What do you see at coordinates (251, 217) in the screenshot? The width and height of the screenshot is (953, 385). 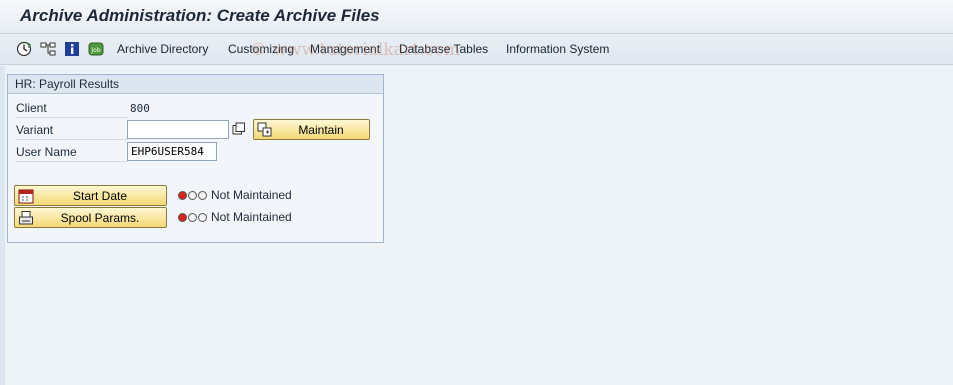 I see `spool-params-status: Not Maintained` at bounding box center [251, 217].